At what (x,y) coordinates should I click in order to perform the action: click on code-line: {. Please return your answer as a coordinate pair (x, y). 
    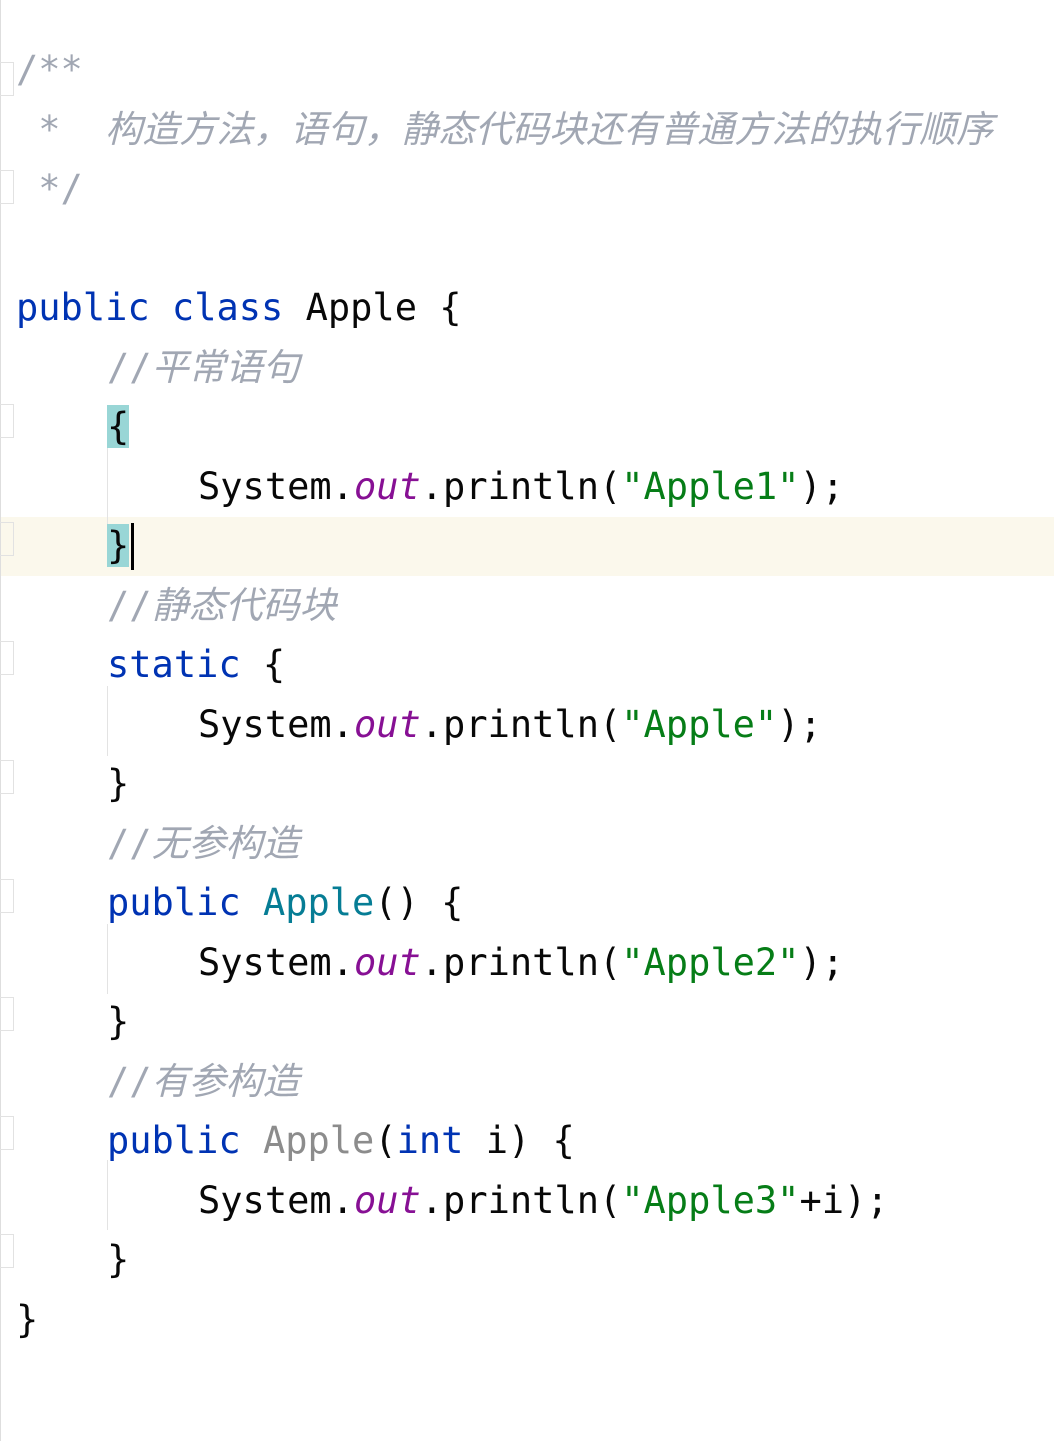
    Looking at the image, I should click on (527, 427).